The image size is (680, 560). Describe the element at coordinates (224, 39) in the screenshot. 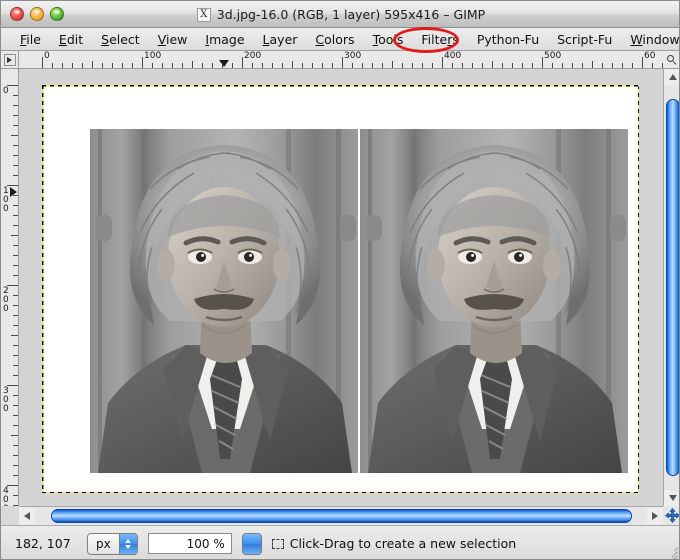

I see `menu-item-image: Image` at that location.